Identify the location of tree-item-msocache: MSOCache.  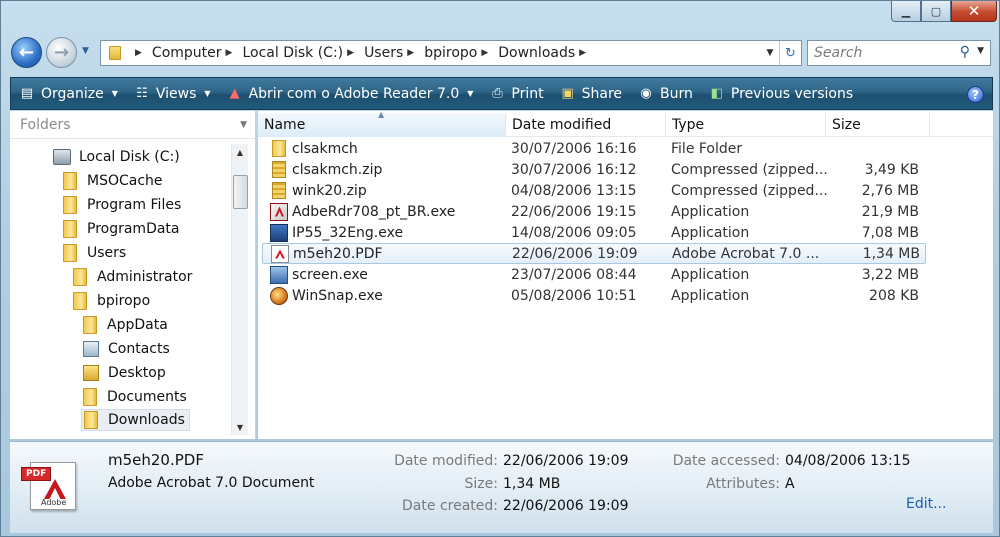
(113, 181).